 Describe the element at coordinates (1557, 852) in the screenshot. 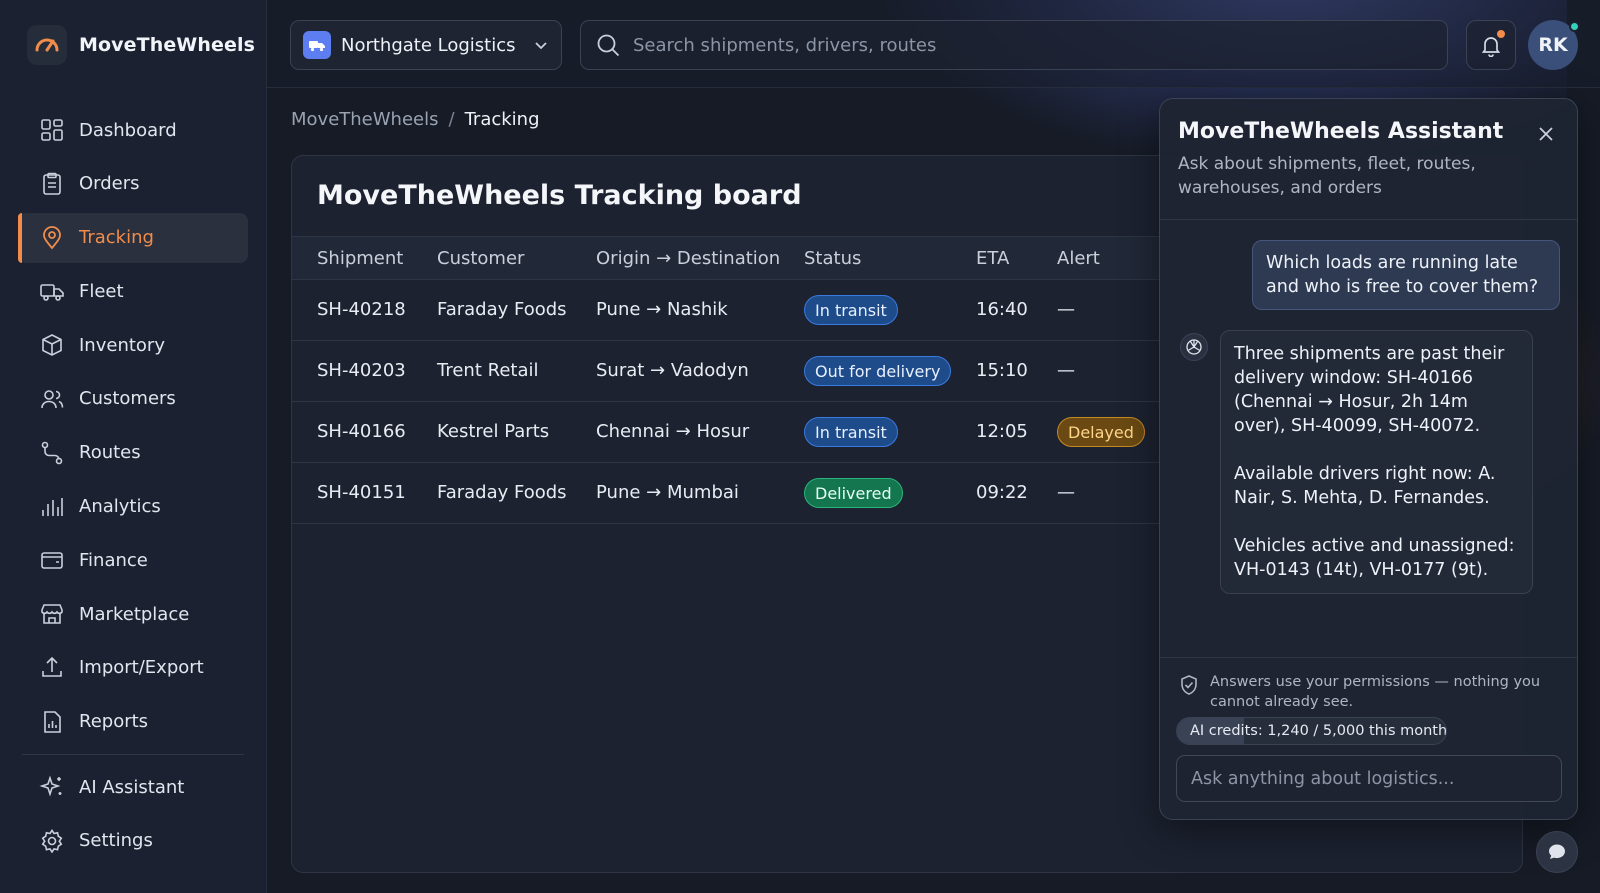

I see `chat-button` at that location.